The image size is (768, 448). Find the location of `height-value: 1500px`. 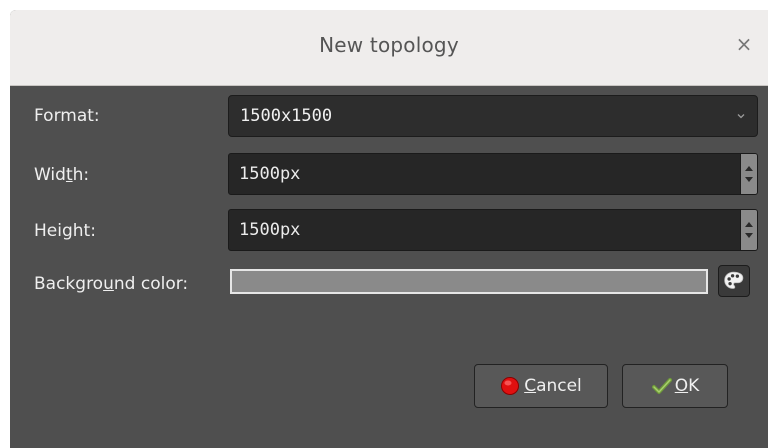

height-value: 1500px is located at coordinates (270, 230).